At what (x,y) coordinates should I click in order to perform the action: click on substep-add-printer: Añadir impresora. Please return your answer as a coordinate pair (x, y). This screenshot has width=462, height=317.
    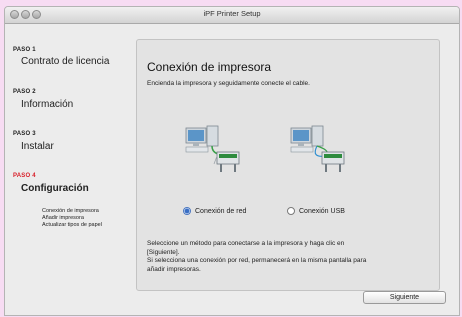
    Looking at the image, I should click on (63, 218).